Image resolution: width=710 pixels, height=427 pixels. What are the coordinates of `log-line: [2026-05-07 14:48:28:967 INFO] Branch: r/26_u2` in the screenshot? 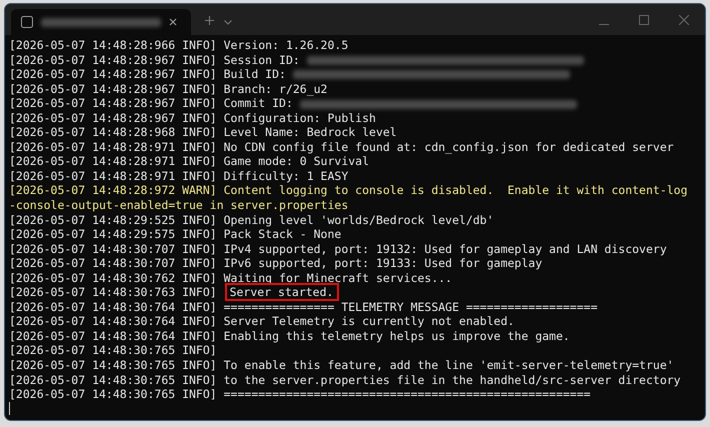 It's located at (168, 89).